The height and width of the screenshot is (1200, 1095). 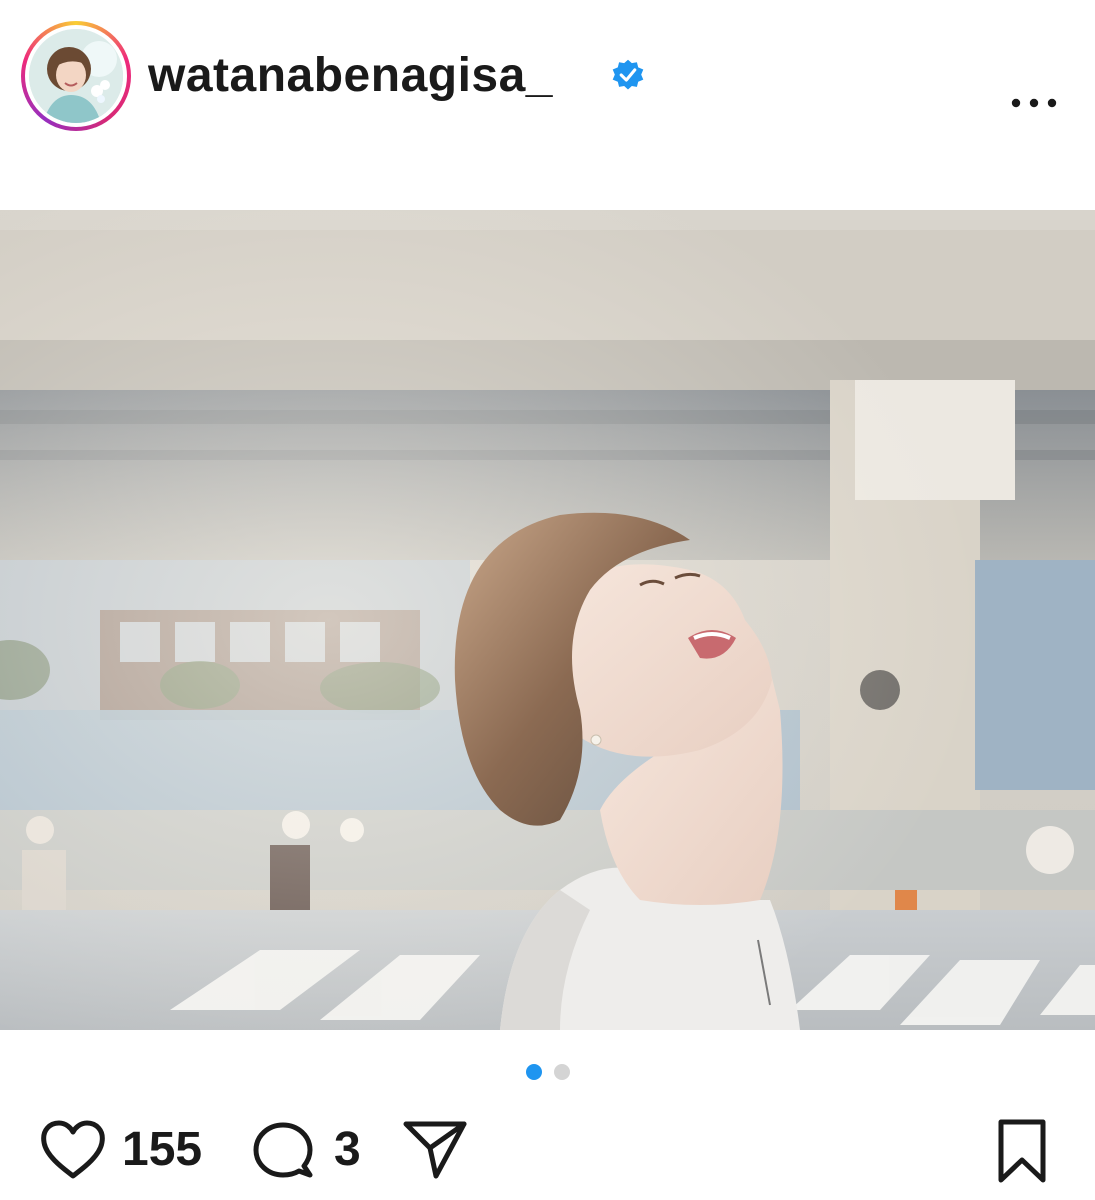 What do you see at coordinates (1034, 103) in the screenshot?
I see `more-dots-icon` at bounding box center [1034, 103].